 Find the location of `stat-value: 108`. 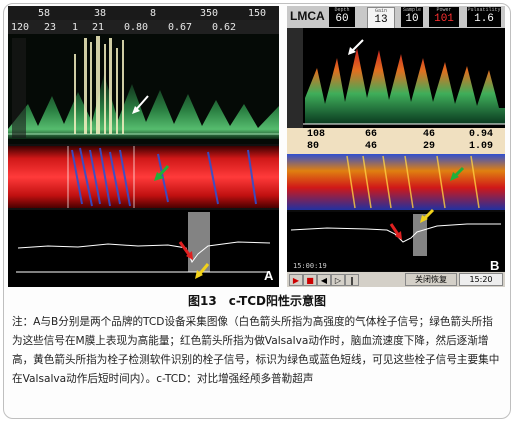

stat-value: 108 is located at coordinates (316, 134).